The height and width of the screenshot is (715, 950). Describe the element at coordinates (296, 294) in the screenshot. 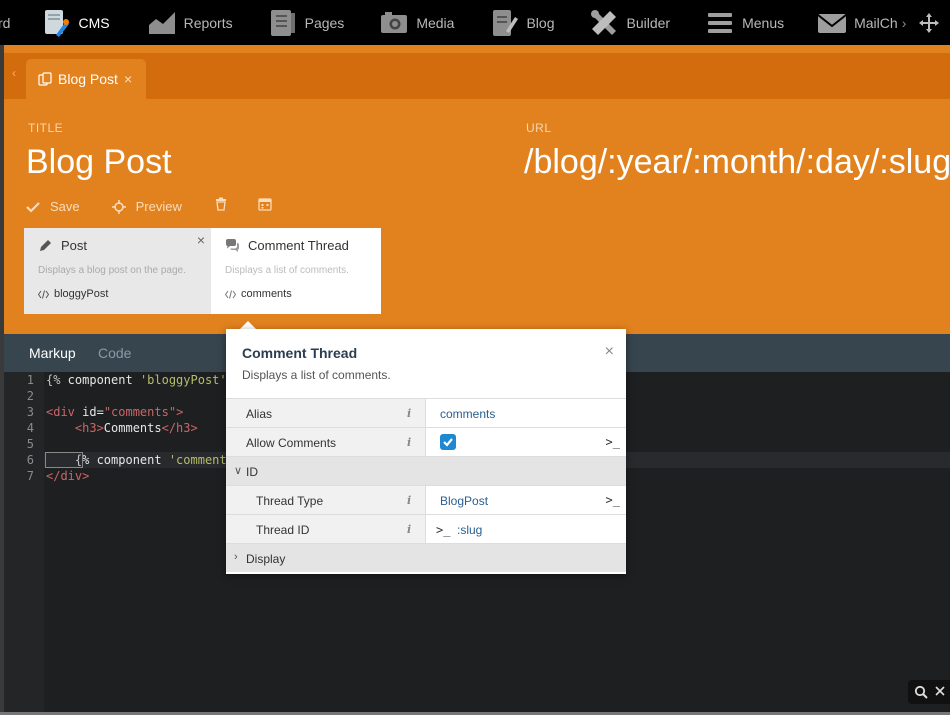

I see `component-alias: comments` at that location.